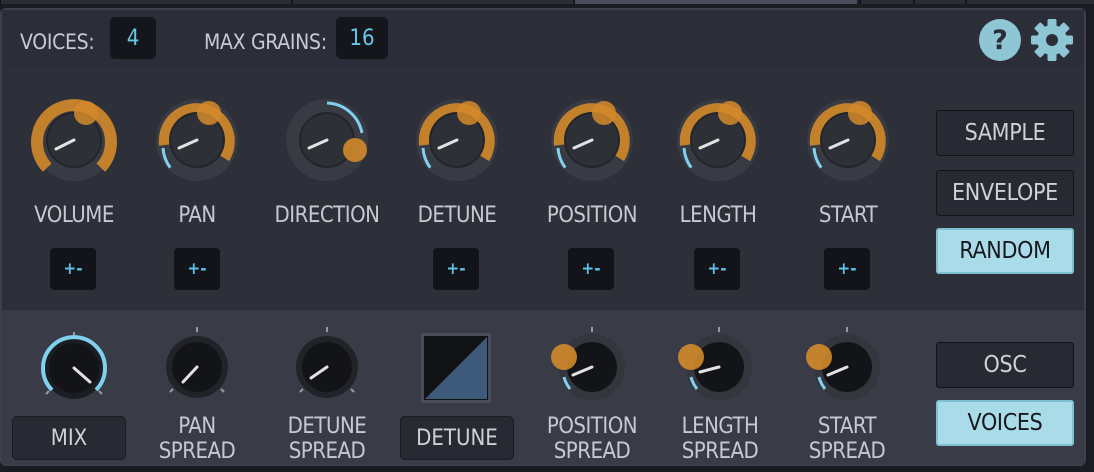 The width and height of the screenshot is (1094, 472). I want to click on detune-label: DETUNE, so click(457, 215).